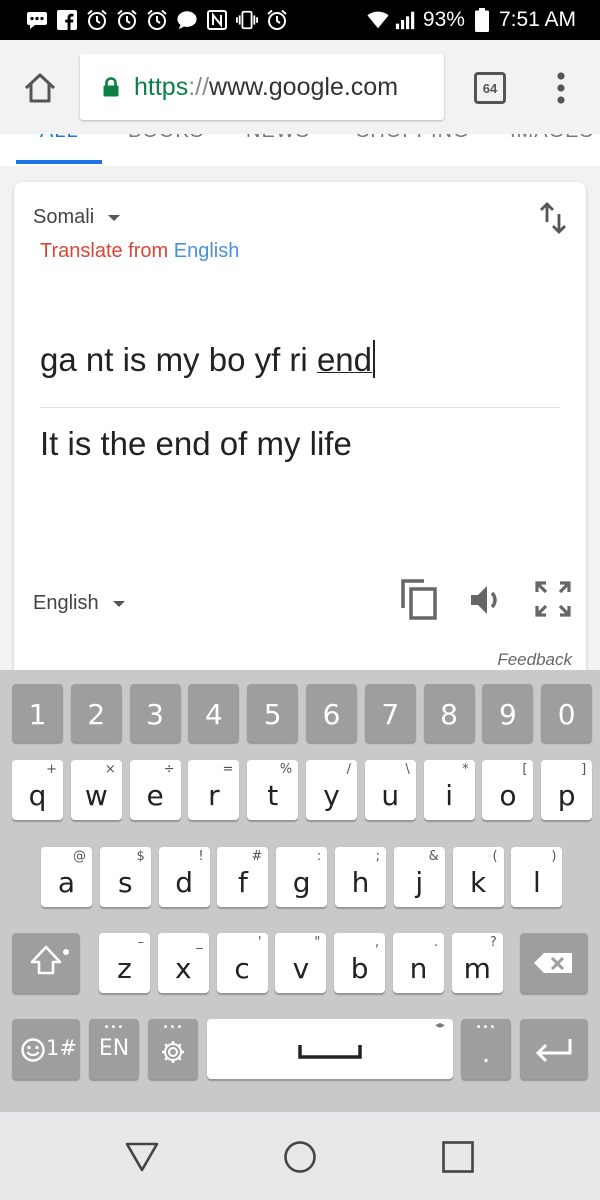 This screenshot has width=600, height=1200. I want to click on key-label: 6, so click(331, 714).